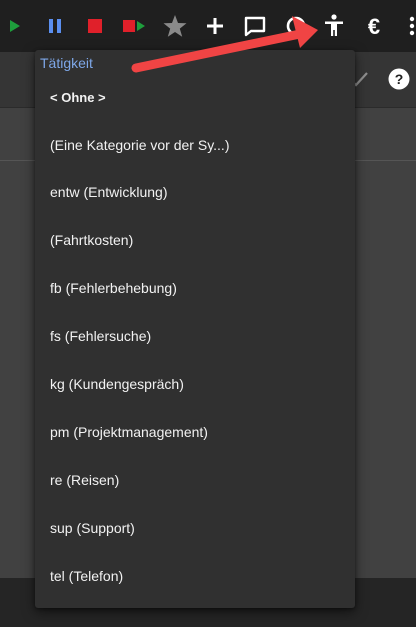 The width and height of the screenshot is (416, 627). I want to click on stop-button, so click(95, 26).